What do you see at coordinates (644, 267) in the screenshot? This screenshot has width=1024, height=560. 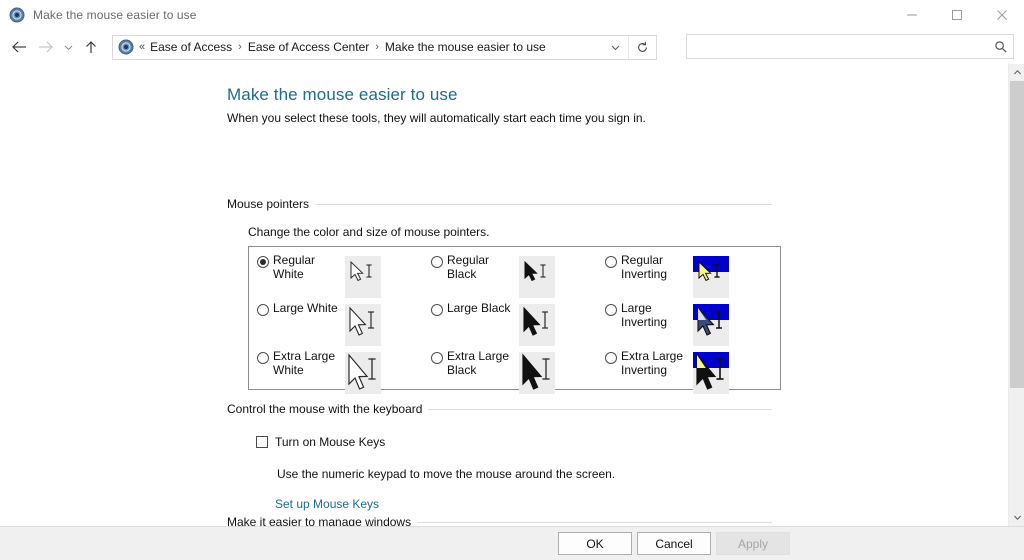 I see `pointer-option-label: Regular Inverting` at bounding box center [644, 267].